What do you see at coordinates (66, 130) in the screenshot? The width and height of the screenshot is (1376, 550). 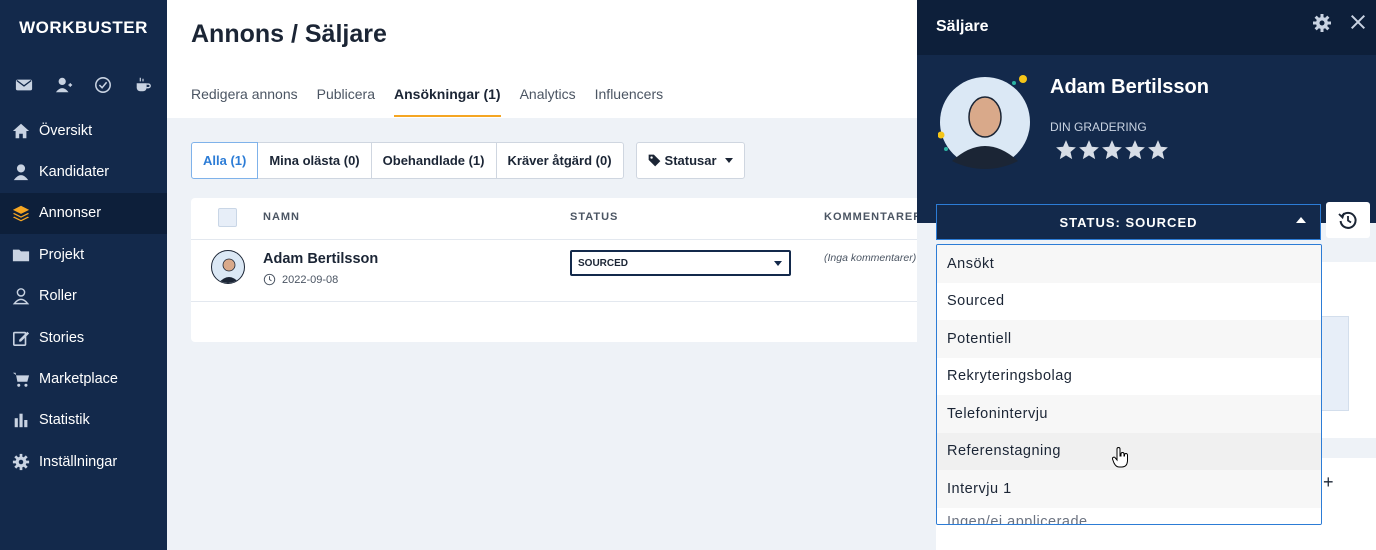 I see `sidebar-item-label: Översikt` at bounding box center [66, 130].